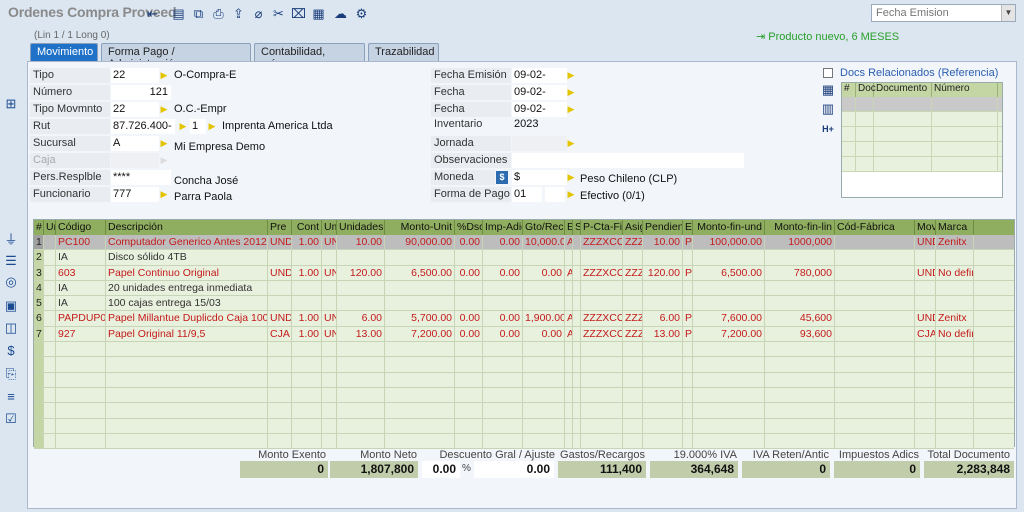 The image size is (1024, 512). What do you see at coordinates (922, 164) in the screenshot?
I see `docs-row` at bounding box center [922, 164].